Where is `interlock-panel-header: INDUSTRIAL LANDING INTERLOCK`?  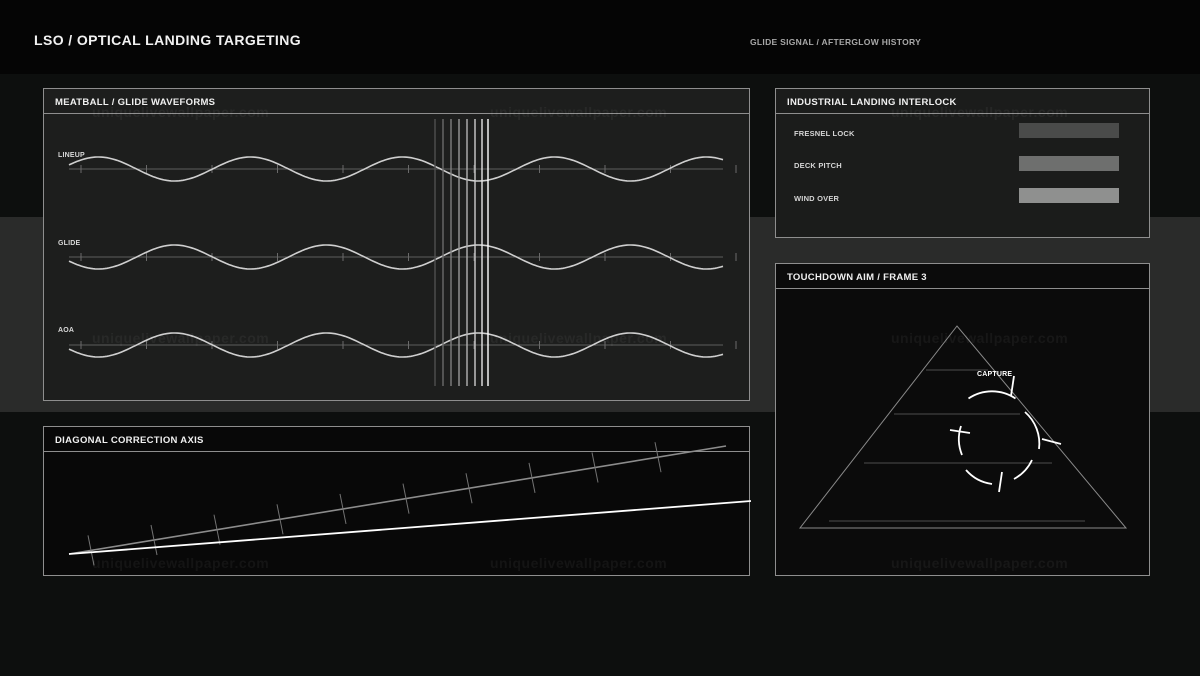 interlock-panel-header: INDUSTRIAL LANDING INTERLOCK is located at coordinates (962, 101).